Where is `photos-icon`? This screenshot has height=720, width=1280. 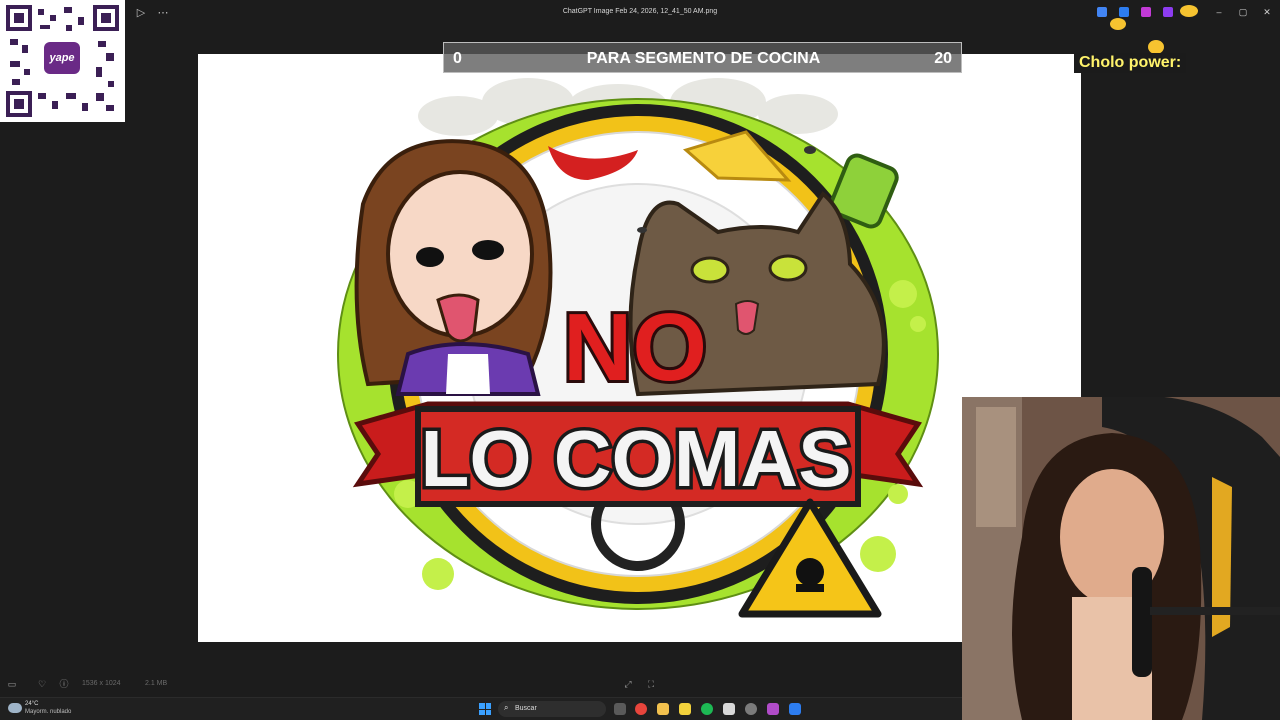 photos-icon is located at coordinates (795, 709).